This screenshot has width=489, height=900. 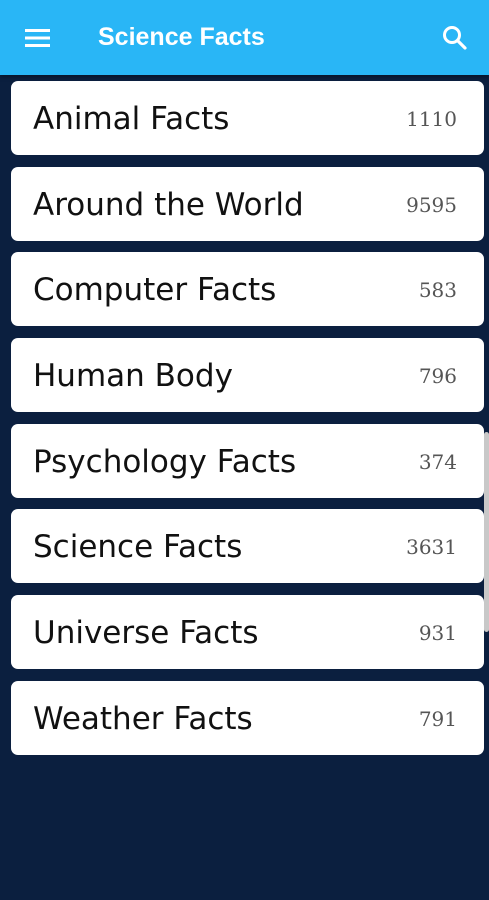 I want to click on category-label: Human Body, so click(x=133, y=376).